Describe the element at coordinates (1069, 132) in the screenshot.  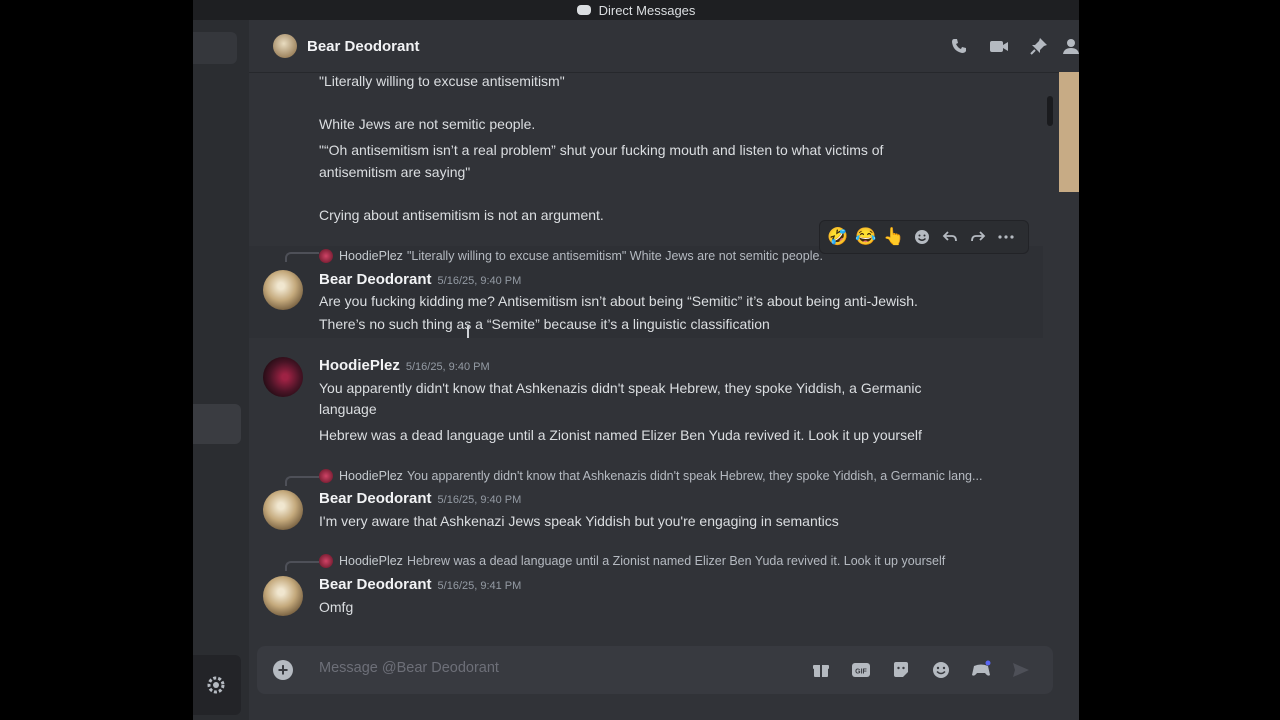
I see `video-preview-strip` at that location.